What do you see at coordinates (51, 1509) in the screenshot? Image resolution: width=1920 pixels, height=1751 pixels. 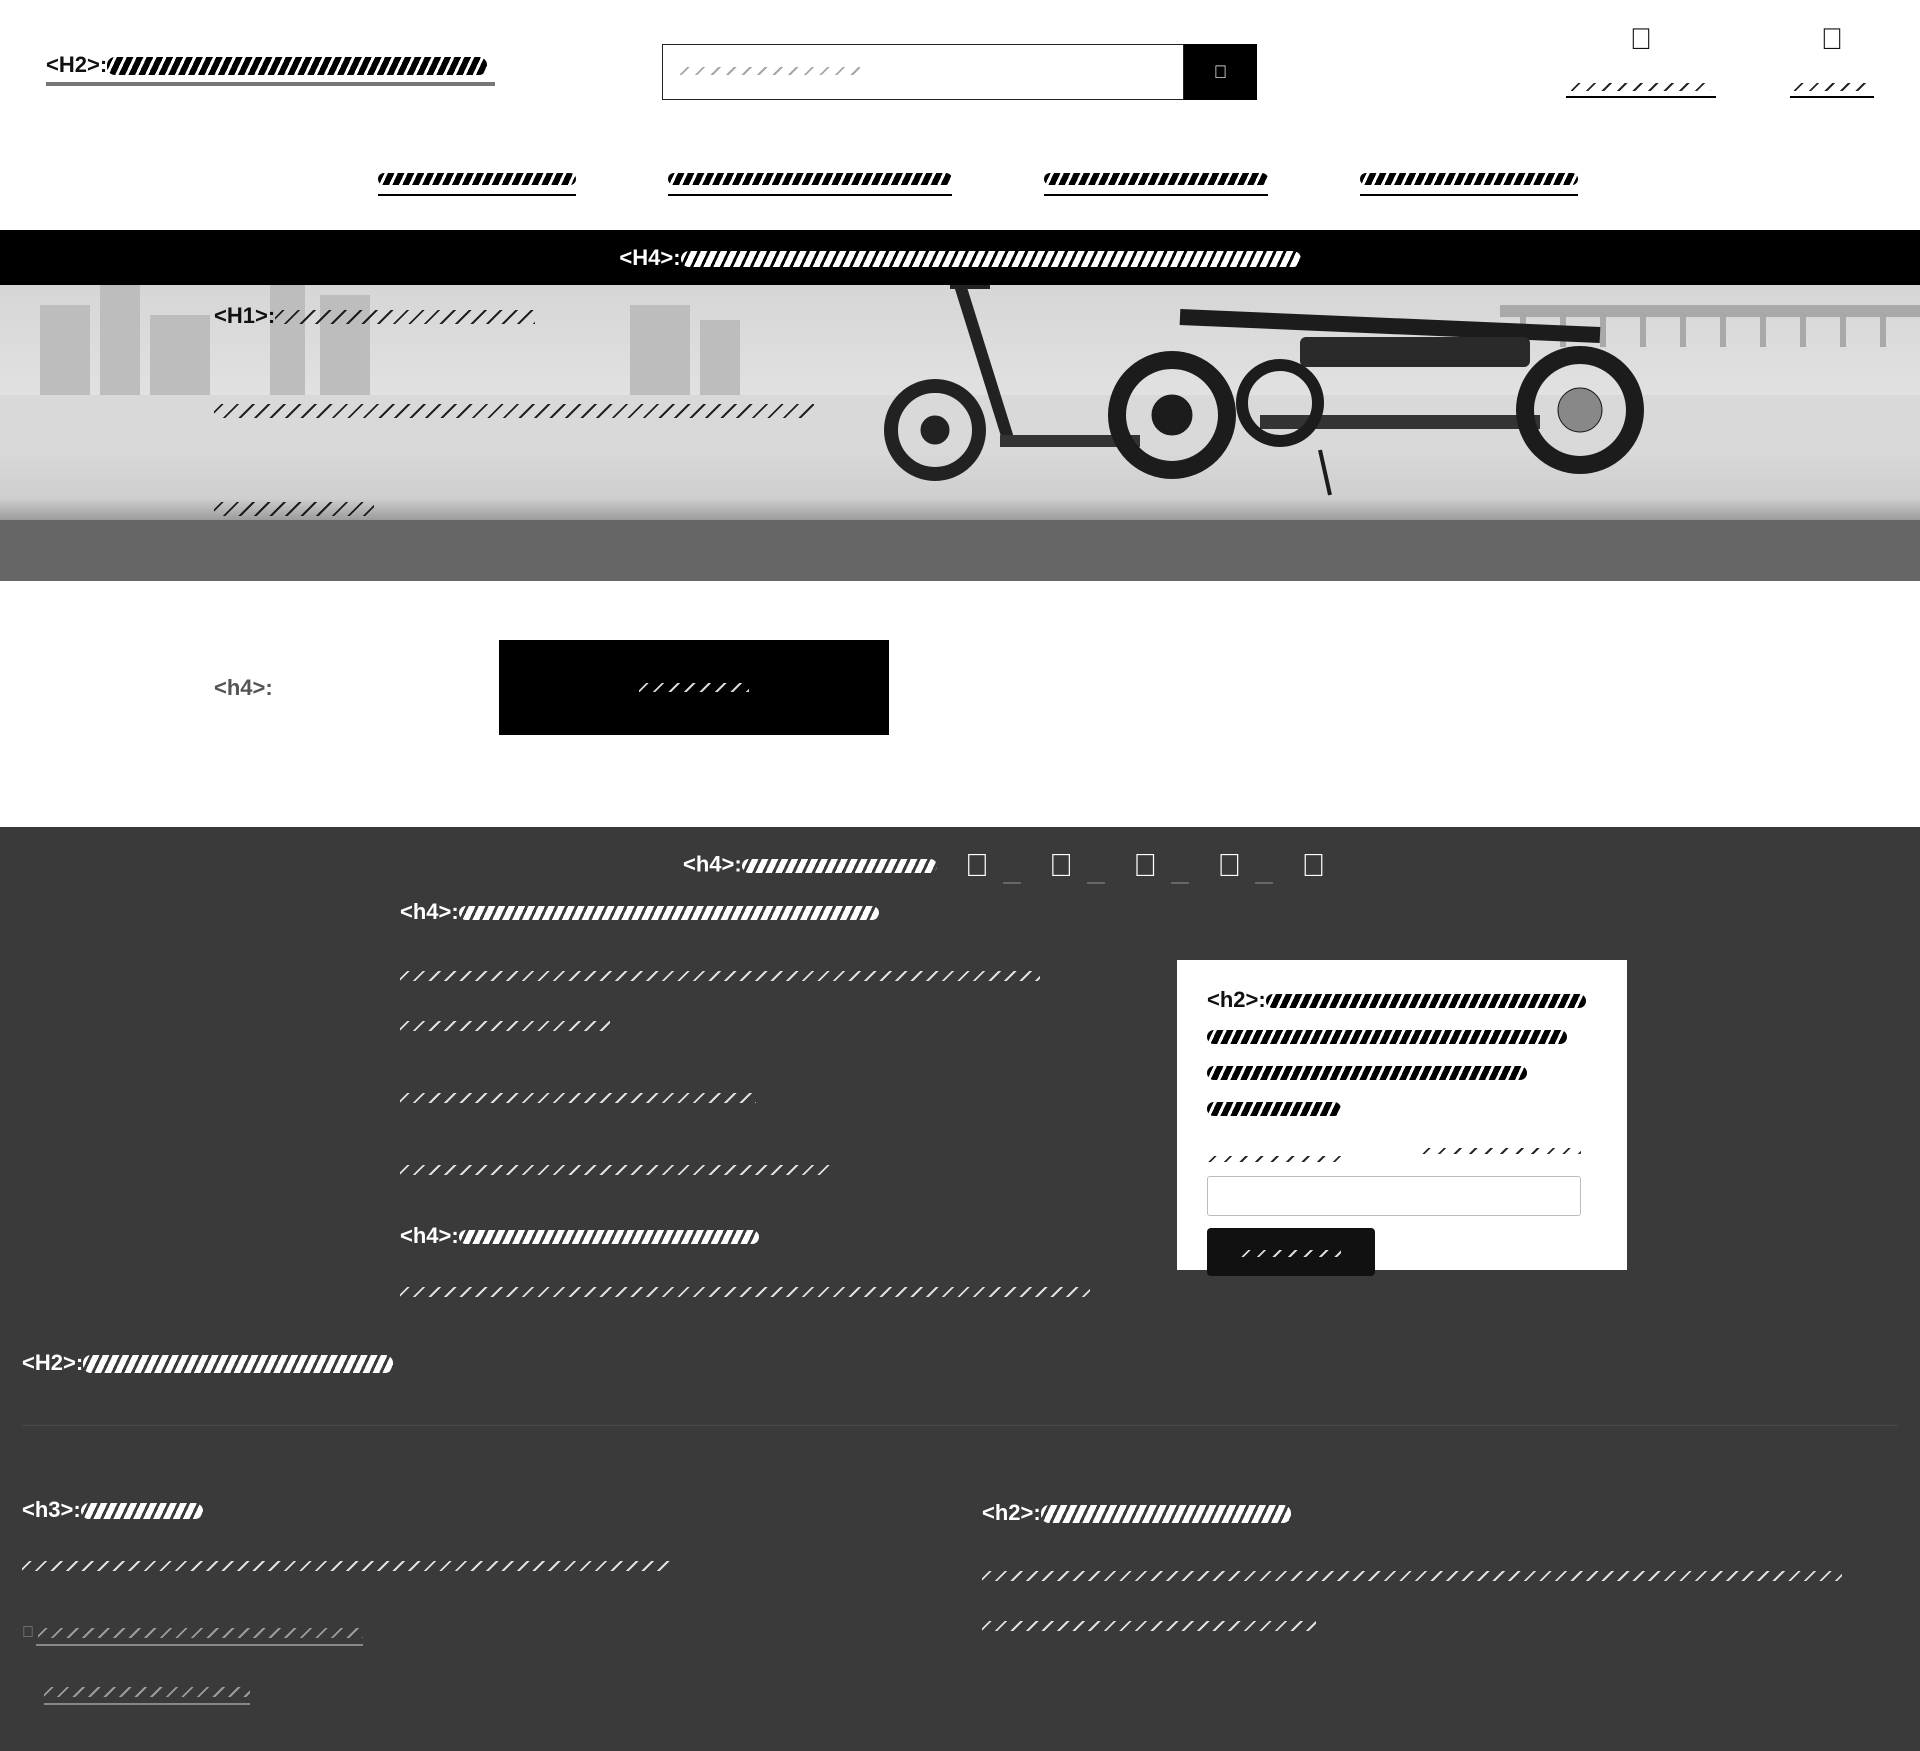 I see `contact-heading-tag: <h3>:` at bounding box center [51, 1509].